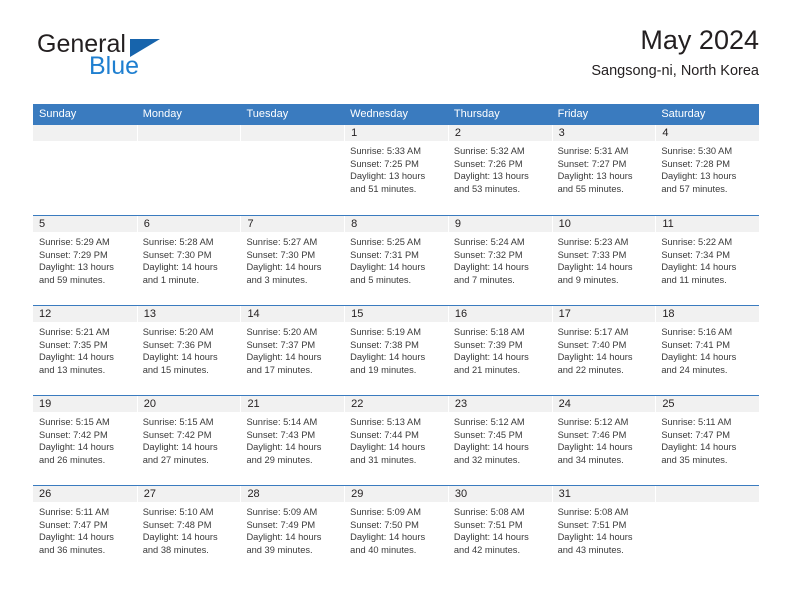 Image resolution: width=792 pixels, height=612 pixels. Describe the element at coordinates (281, 434) in the screenshot. I see `sunset-line: Sunset: 7:43 PM` at that location.